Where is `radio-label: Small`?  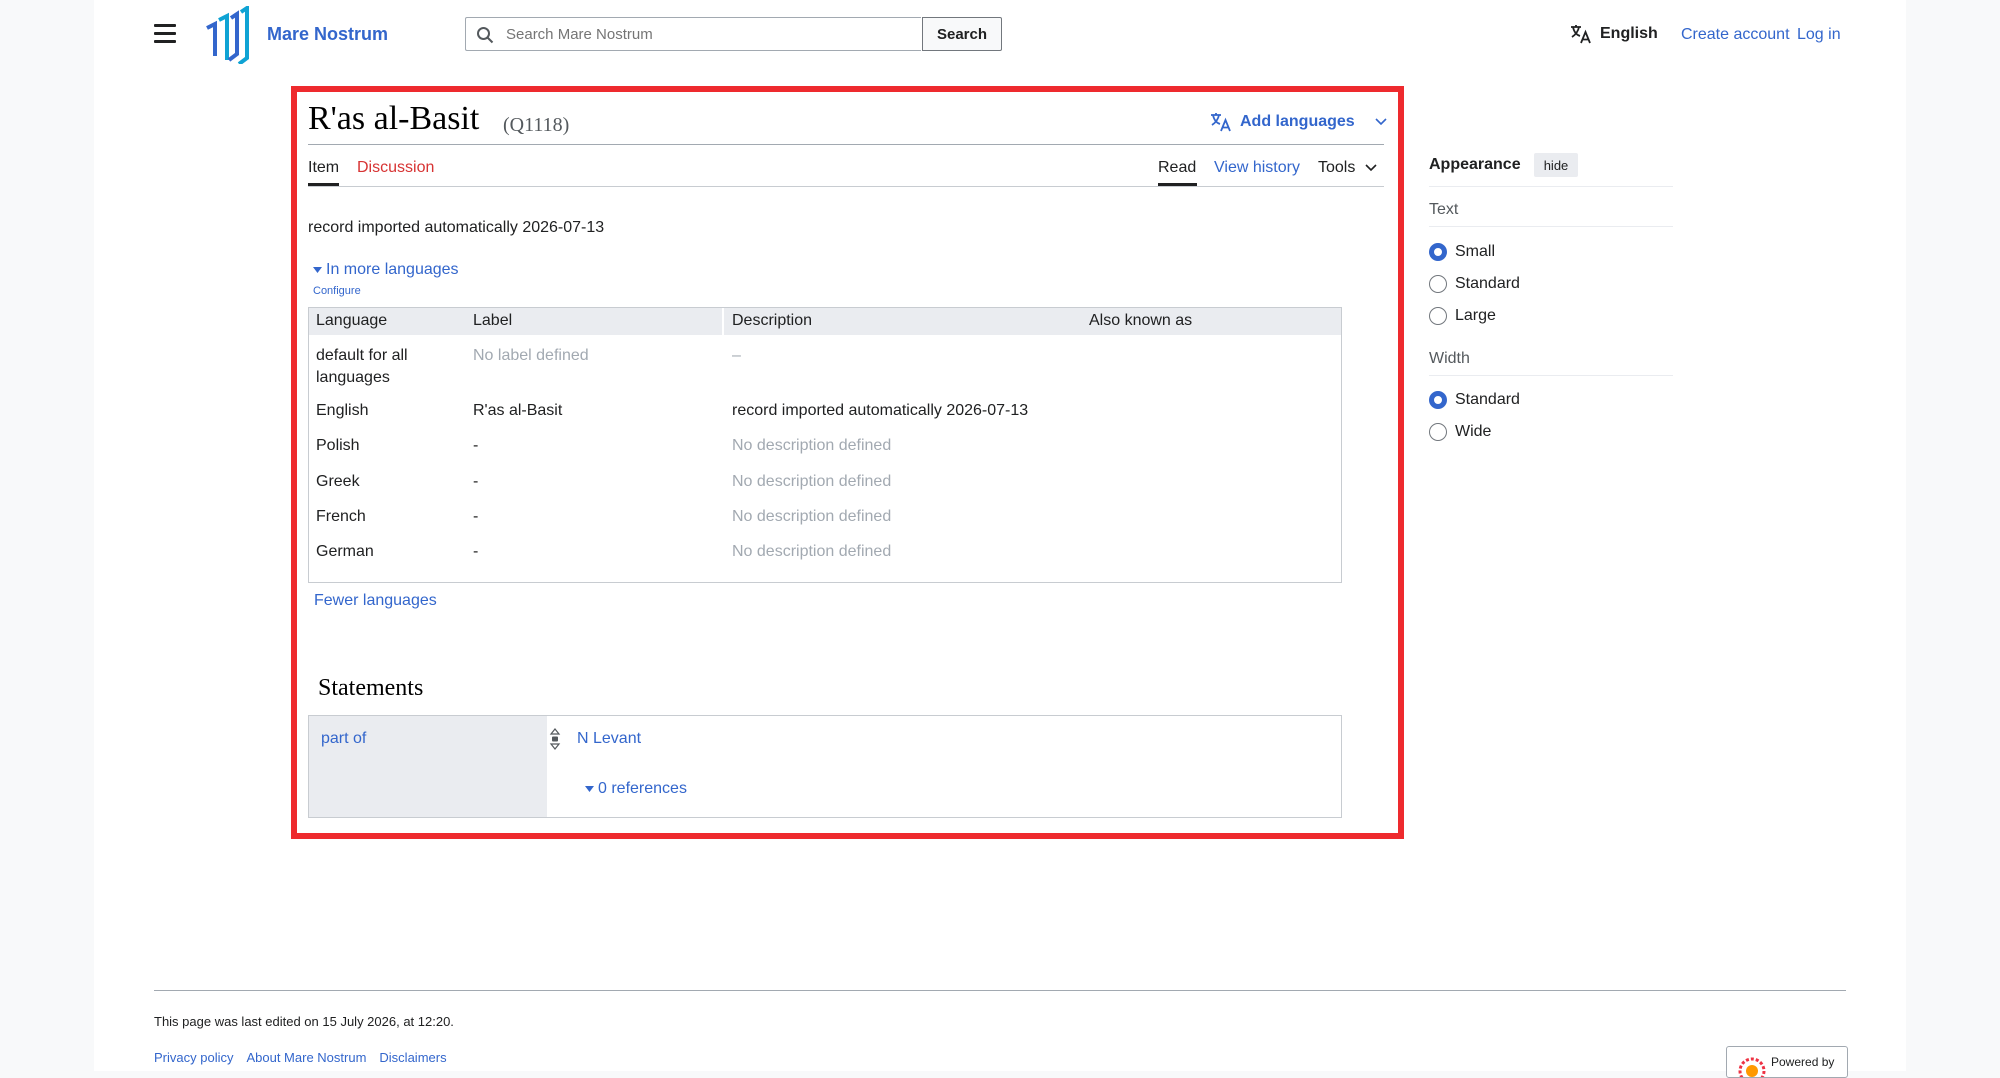
radio-label: Small is located at coordinates (1475, 251).